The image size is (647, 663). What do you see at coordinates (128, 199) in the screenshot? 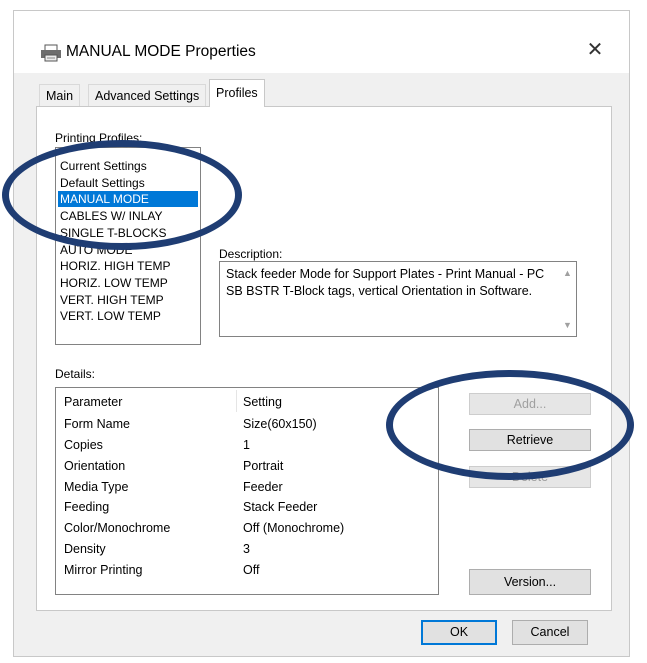
I see `list-item-selected: MANUAL MODE` at bounding box center [128, 199].